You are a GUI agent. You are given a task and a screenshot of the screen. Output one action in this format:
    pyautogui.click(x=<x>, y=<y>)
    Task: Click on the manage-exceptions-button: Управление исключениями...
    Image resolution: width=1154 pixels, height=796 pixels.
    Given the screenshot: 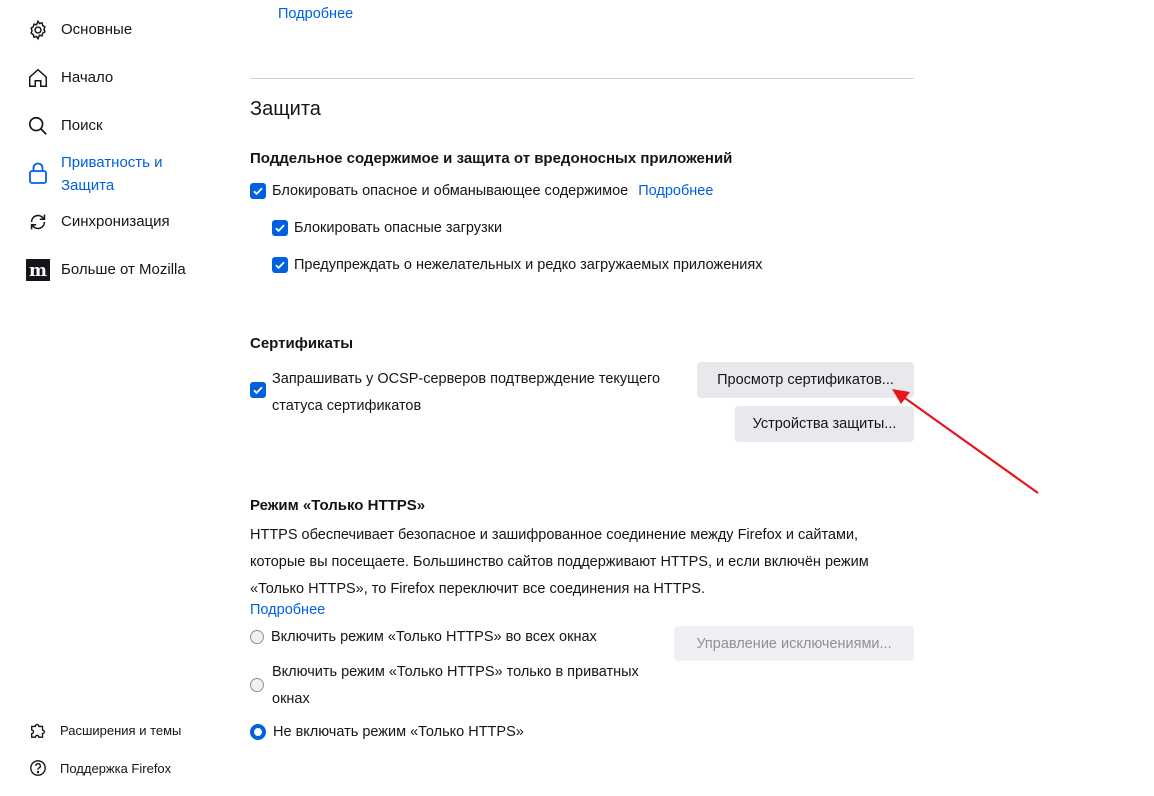 What is the action you would take?
    pyautogui.click(x=794, y=643)
    